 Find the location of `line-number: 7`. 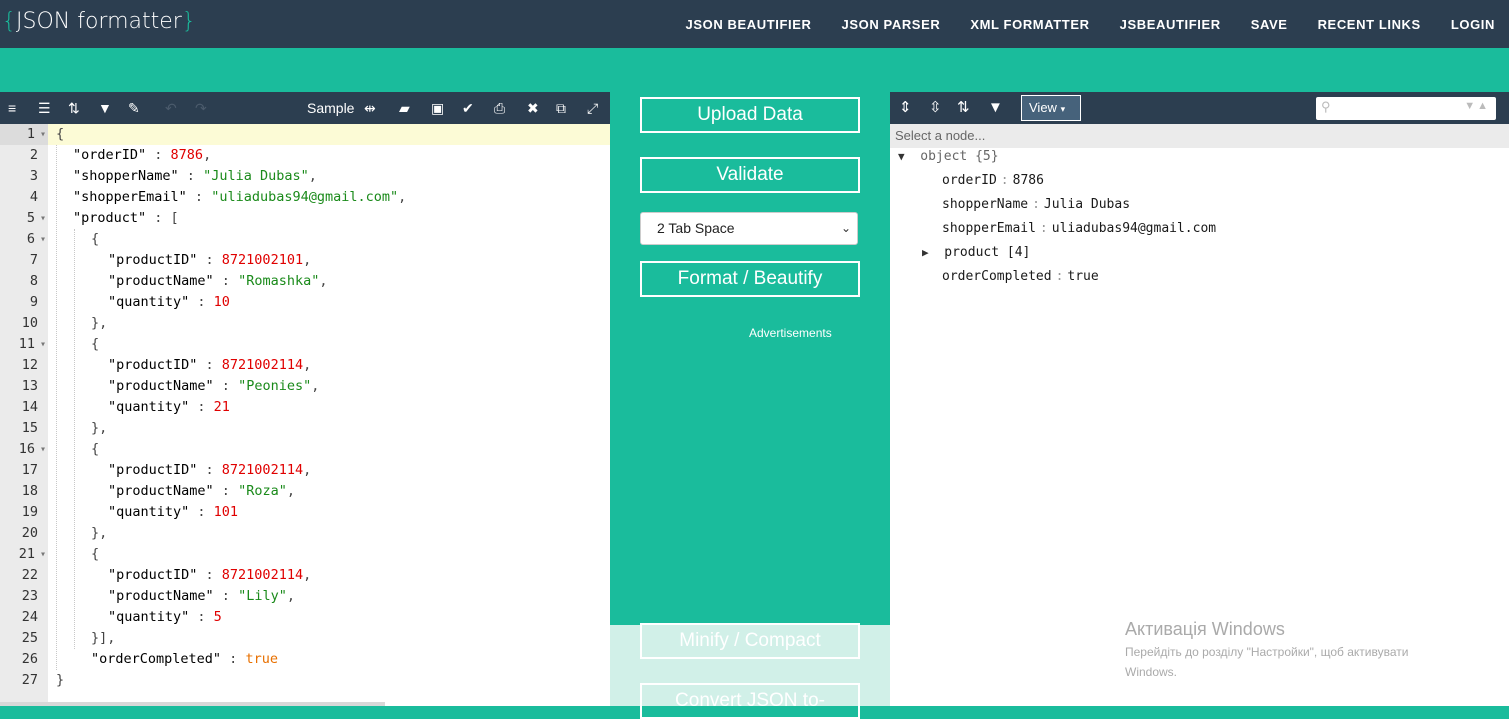

line-number: 7 is located at coordinates (33, 260).